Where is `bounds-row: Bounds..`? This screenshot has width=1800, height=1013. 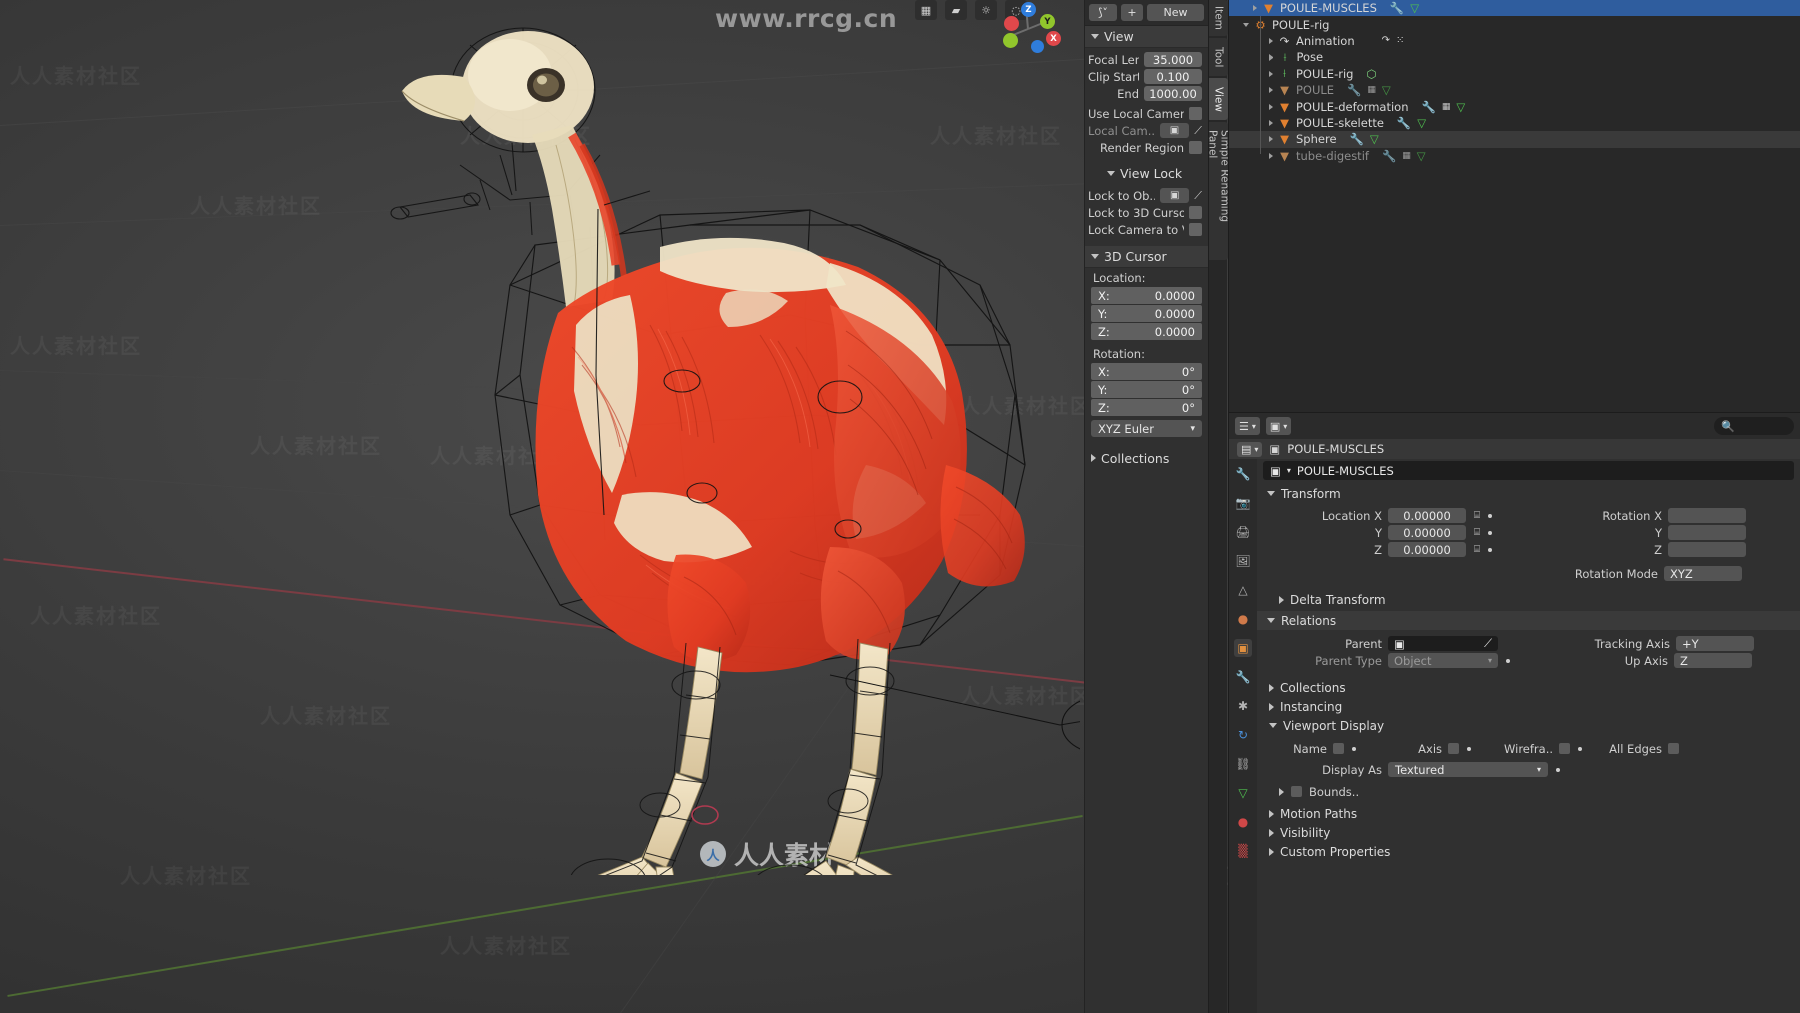
bounds-row: Bounds.. is located at coordinates (1528, 791).